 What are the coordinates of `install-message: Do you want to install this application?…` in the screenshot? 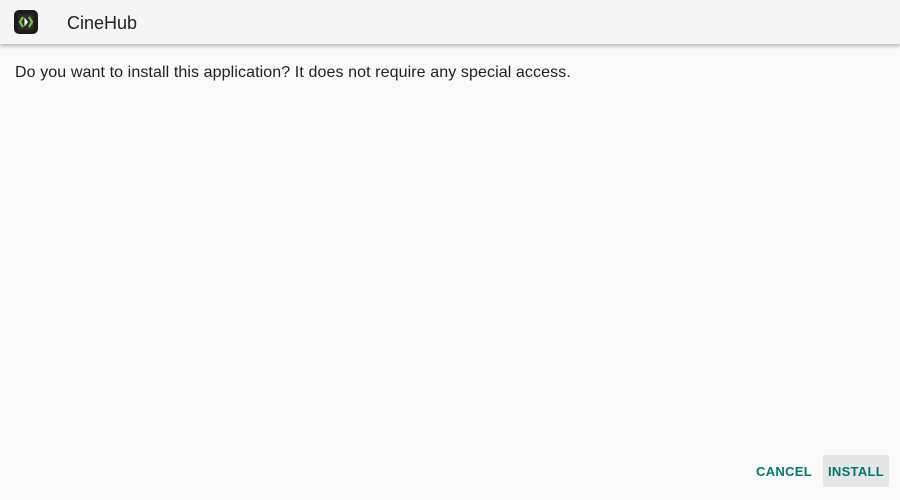 It's located at (293, 72).